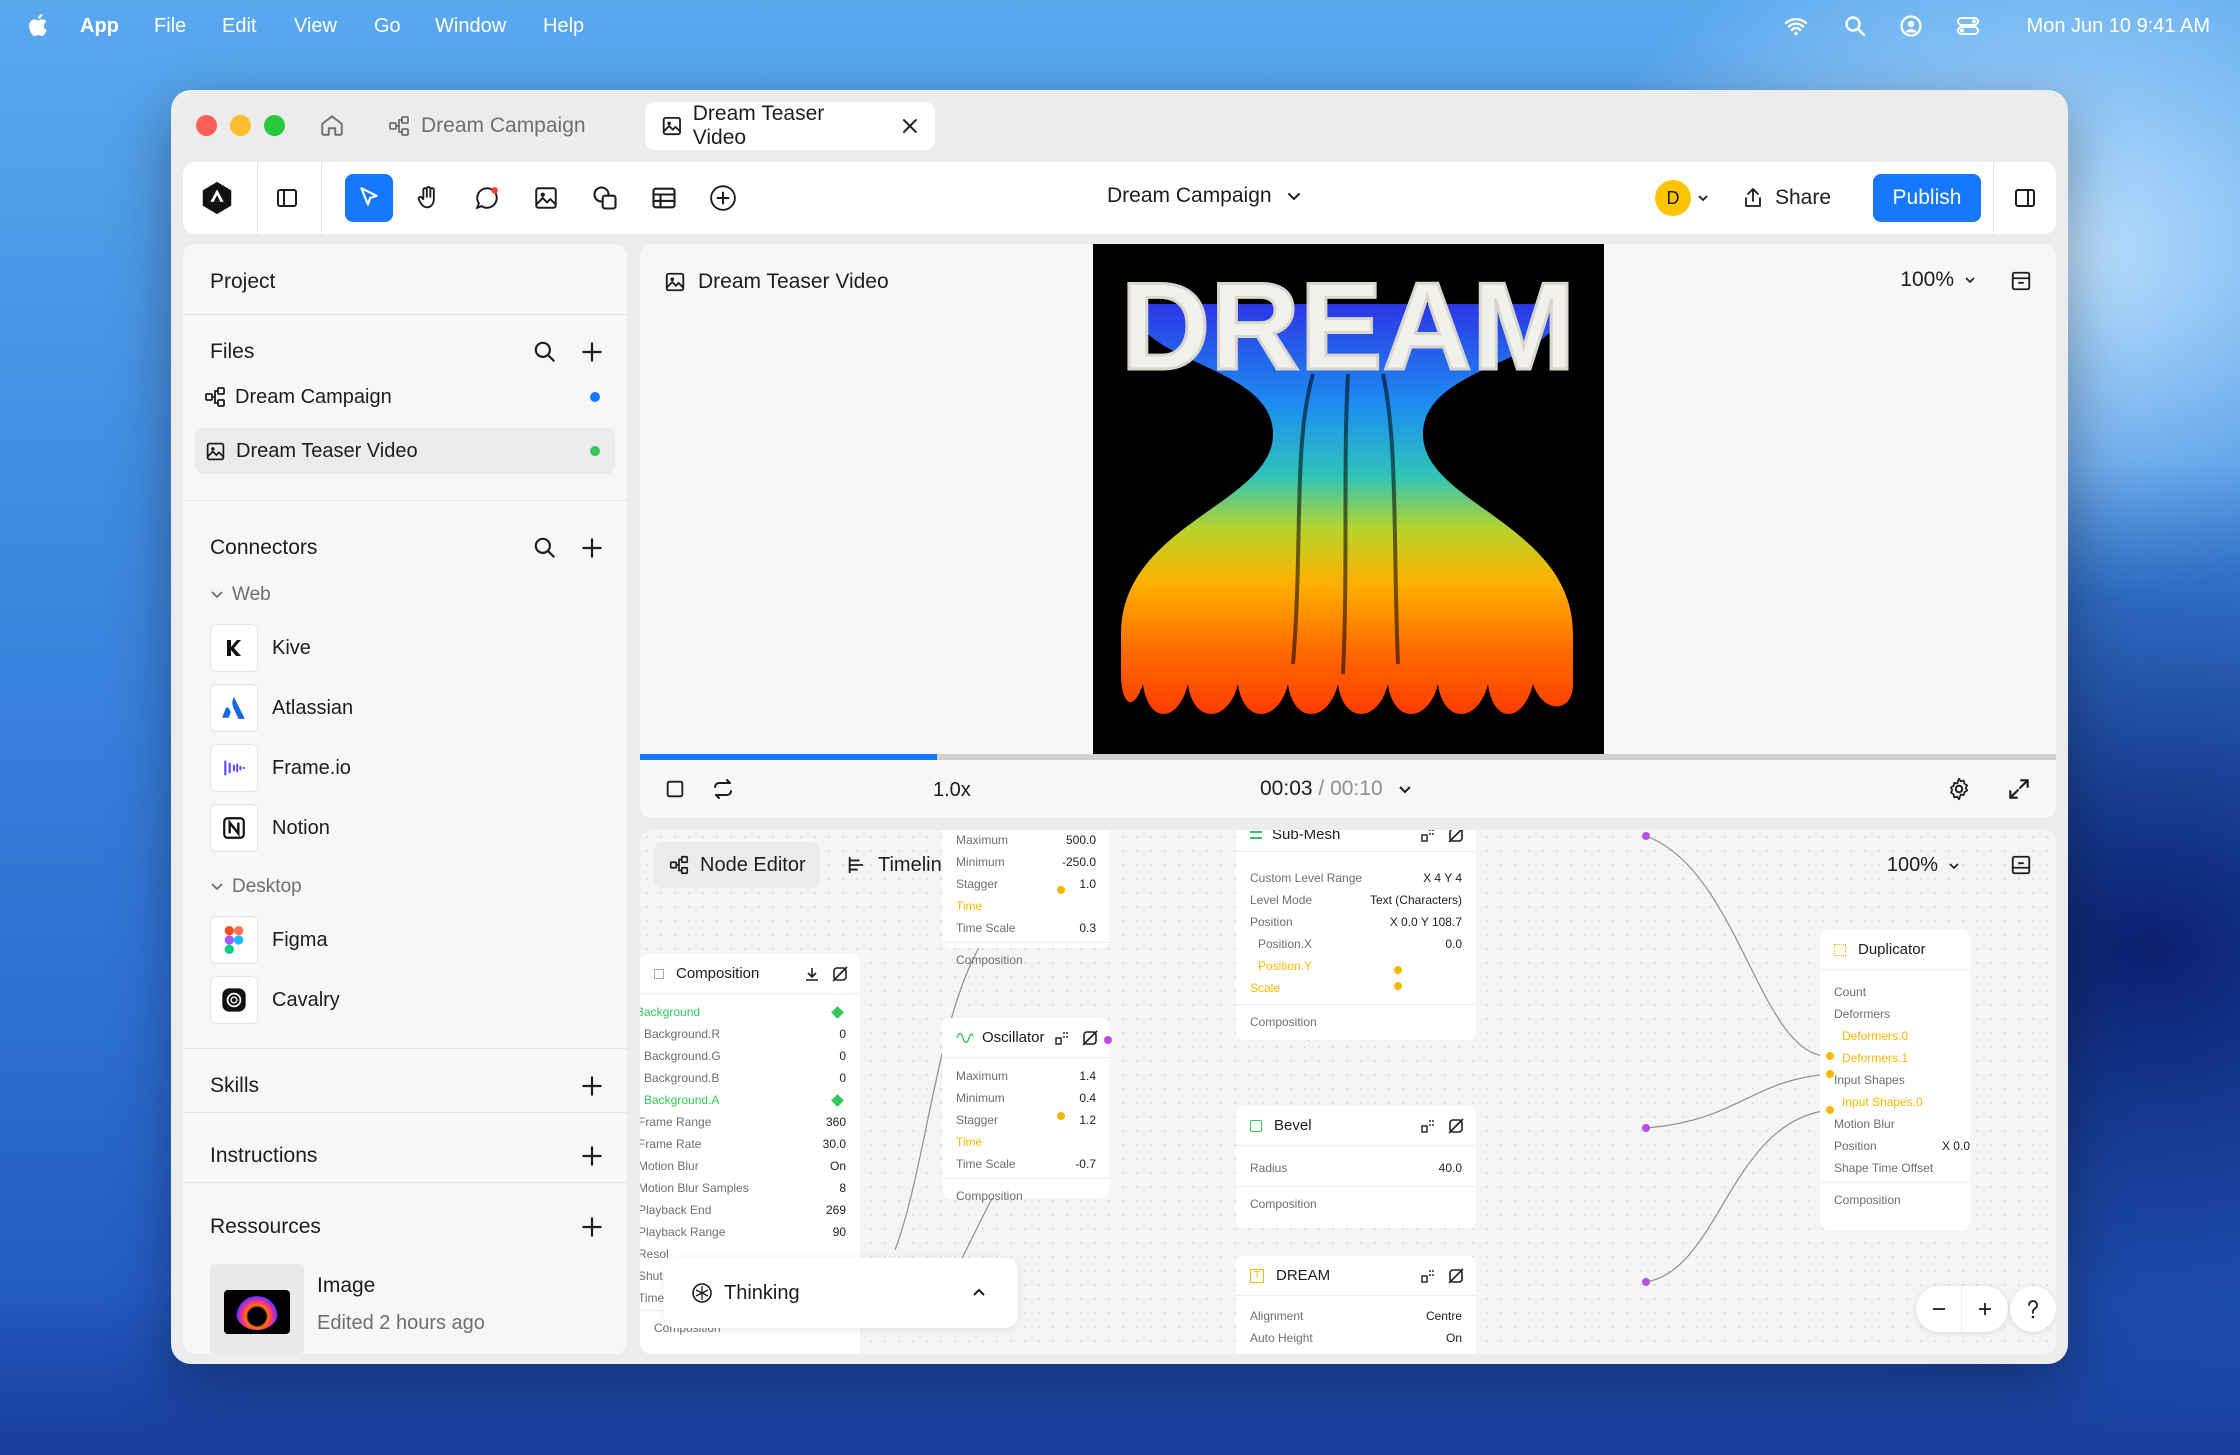 The width and height of the screenshot is (2240, 1455). What do you see at coordinates (910, 126) in the screenshot?
I see `close-tab-icon` at bounding box center [910, 126].